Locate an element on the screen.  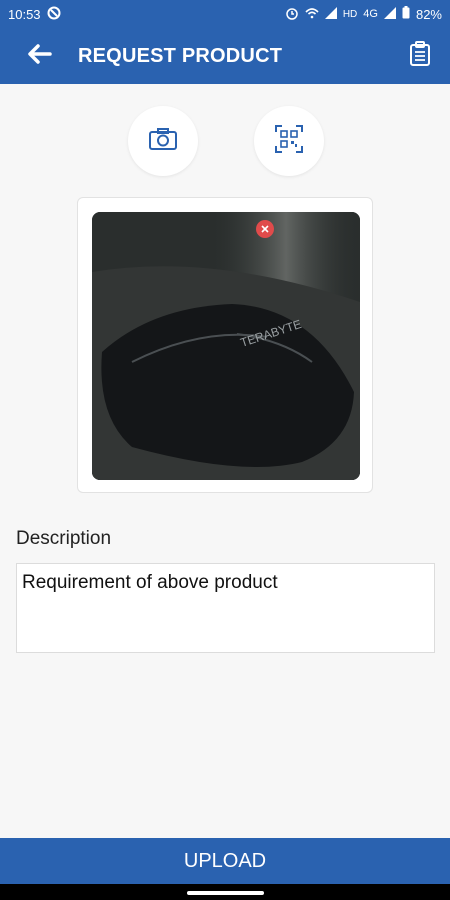
qr-scan-button is located at coordinates (289, 141).